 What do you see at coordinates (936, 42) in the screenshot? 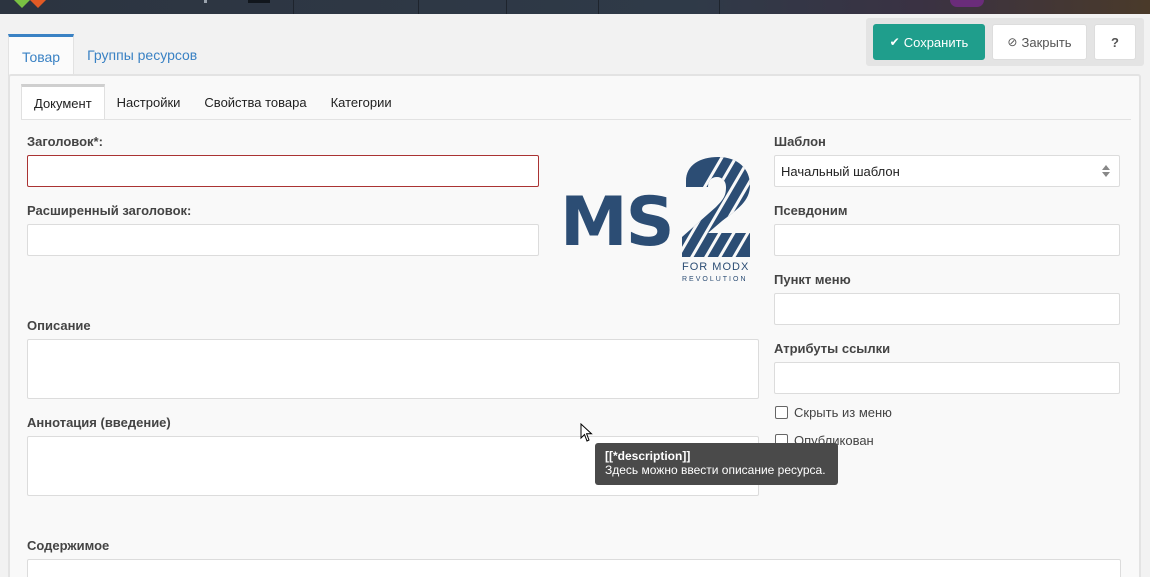
I see `save-label: Сохранить` at bounding box center [936, 42].